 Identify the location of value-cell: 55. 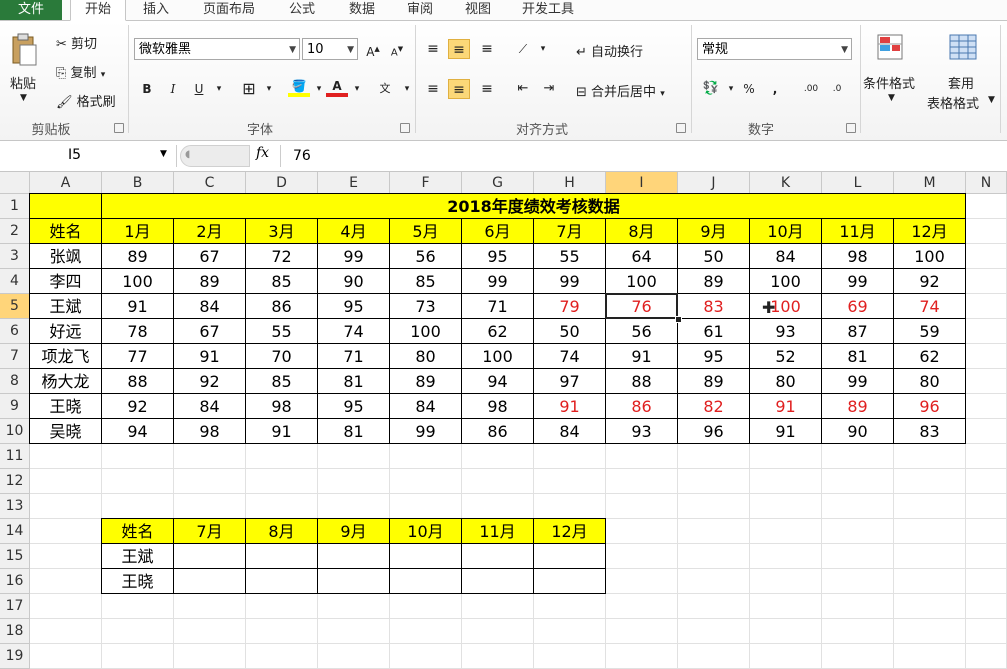
(282, 331).